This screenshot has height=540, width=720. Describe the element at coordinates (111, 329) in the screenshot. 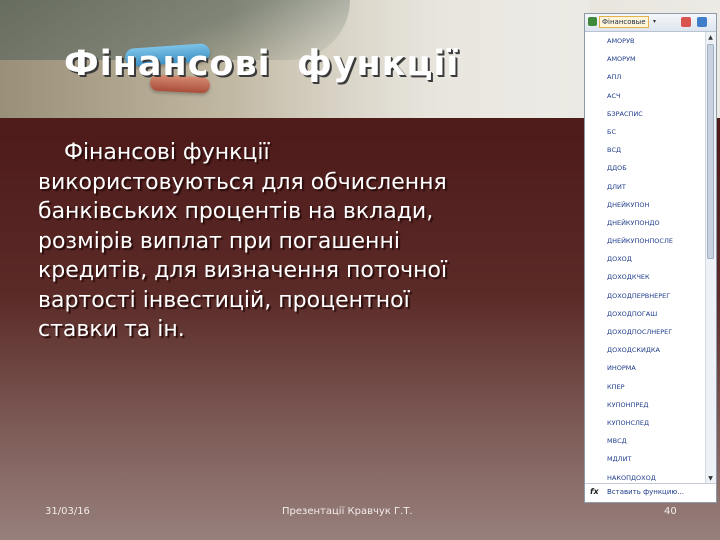

I see `body-line: ставки та ін.` at that location.